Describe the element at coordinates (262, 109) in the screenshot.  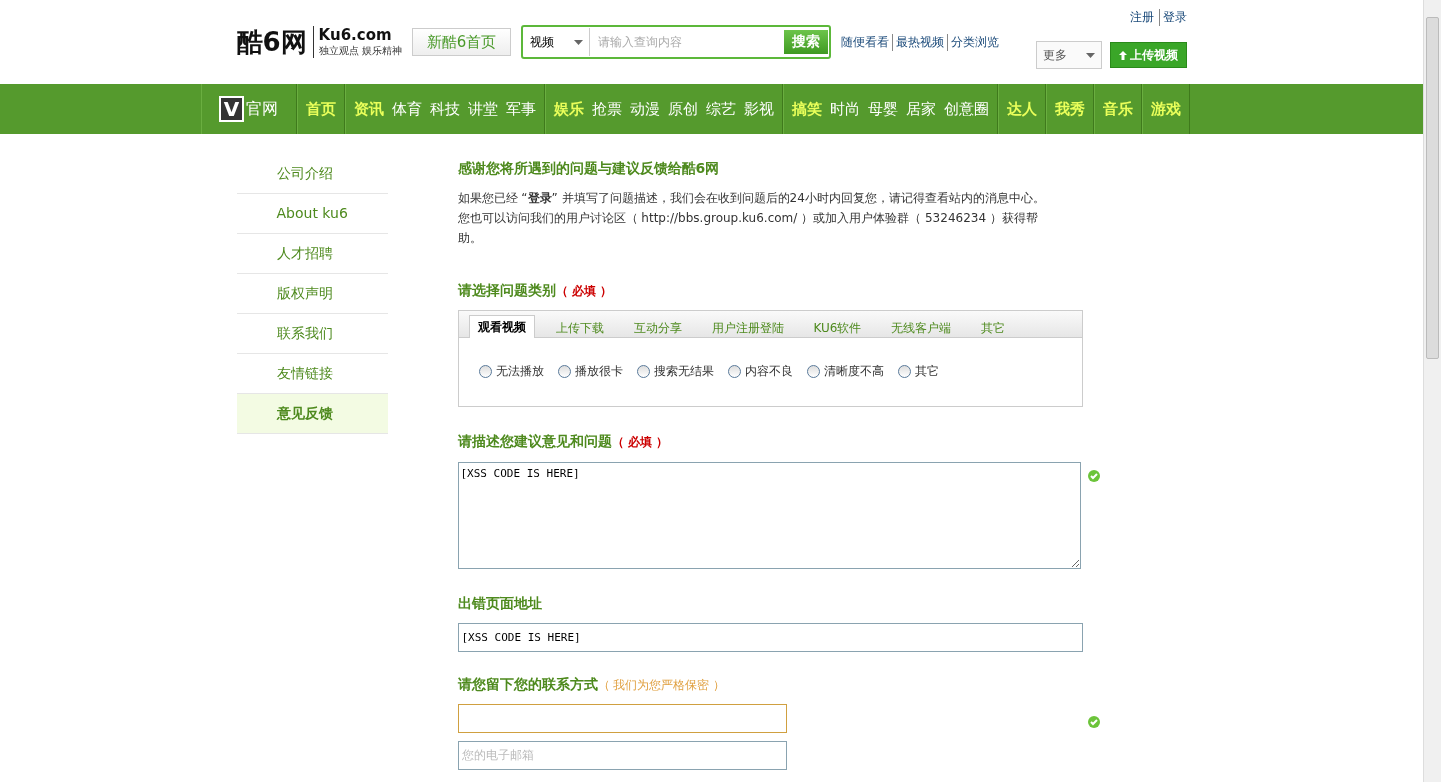
I see `brand-label: 官网` at that location.